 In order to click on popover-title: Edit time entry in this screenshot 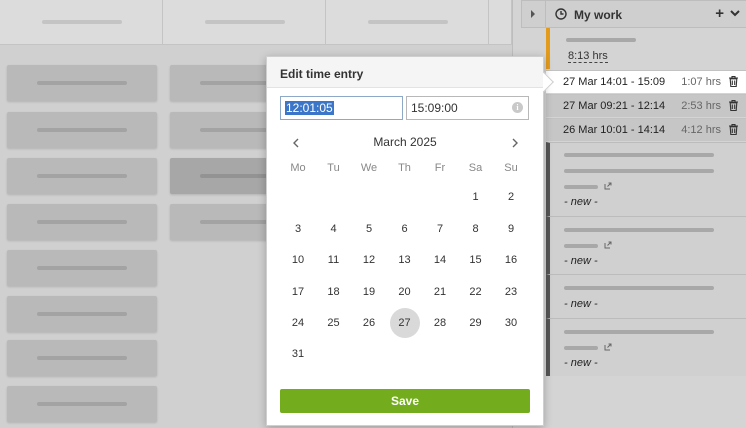, I will do `click(322, 74)`.